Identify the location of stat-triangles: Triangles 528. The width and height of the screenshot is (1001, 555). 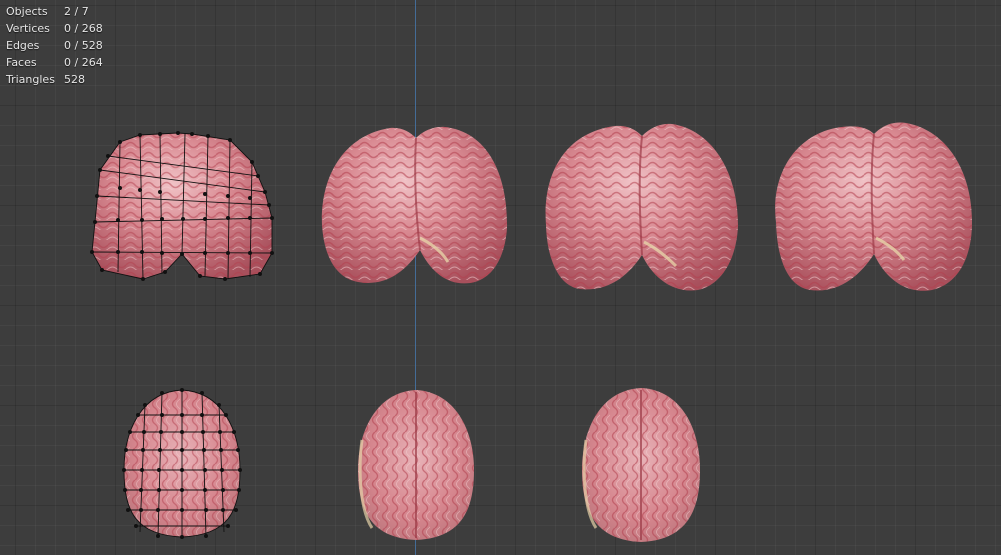
(45, 79).